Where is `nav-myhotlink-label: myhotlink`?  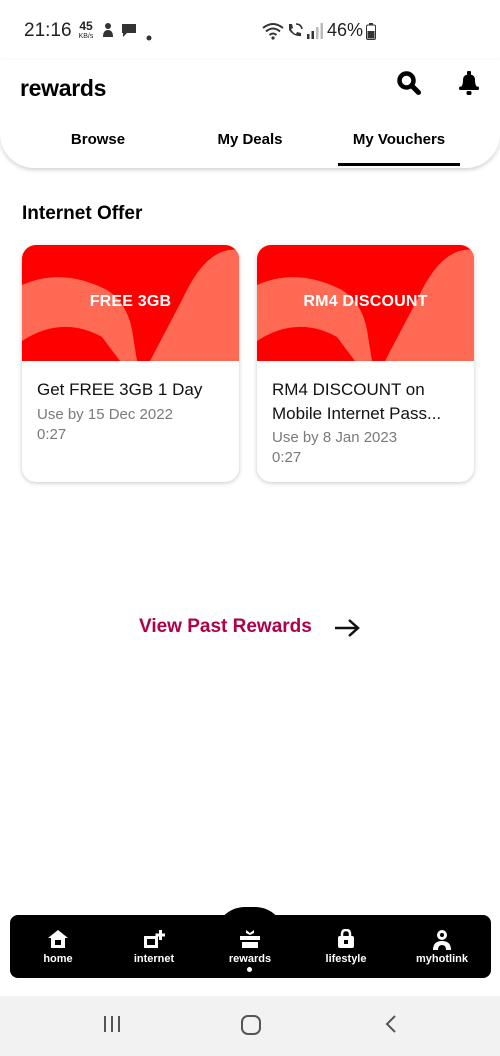
nav-myhotlink-label: myhotlink is located at coordinates (442, 959).